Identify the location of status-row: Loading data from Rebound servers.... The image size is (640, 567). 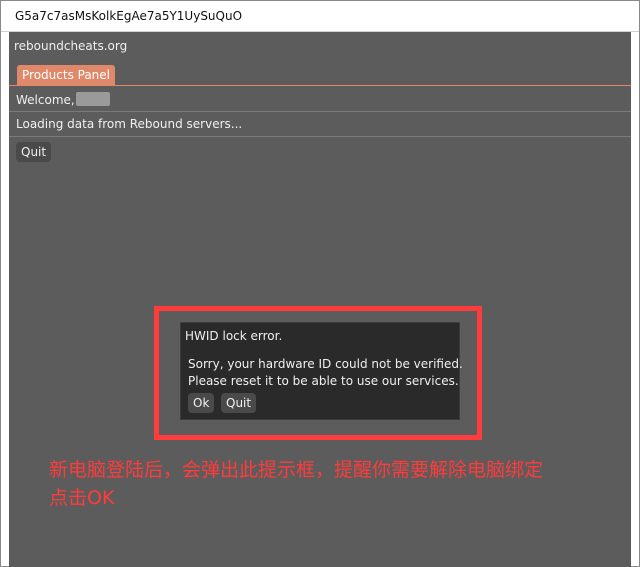
(320, 124).